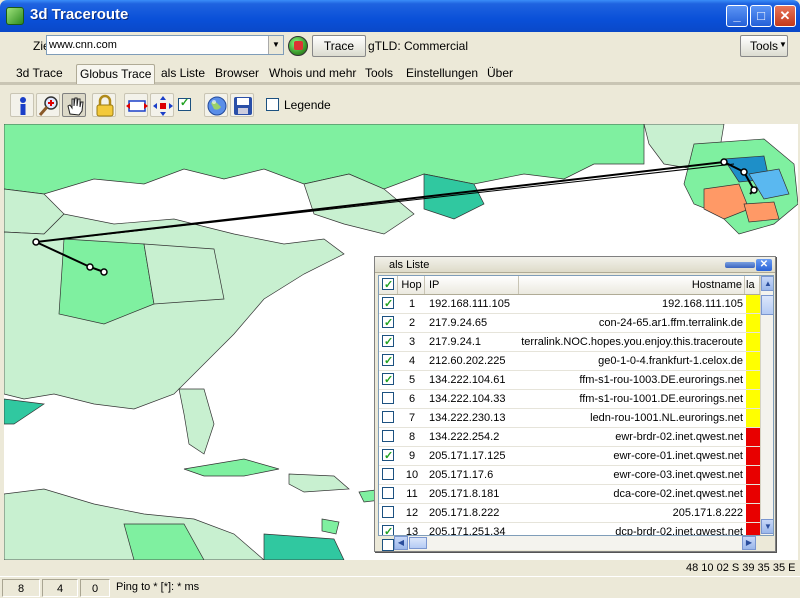  I want to click on tab-3d-trace: 3d Trace, so click(39, 74).